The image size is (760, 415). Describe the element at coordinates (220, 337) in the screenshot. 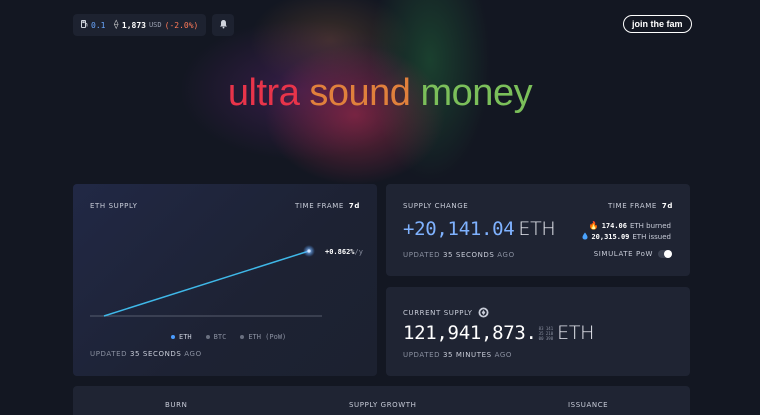

I see `legend-label-btc: BTC` at that location.